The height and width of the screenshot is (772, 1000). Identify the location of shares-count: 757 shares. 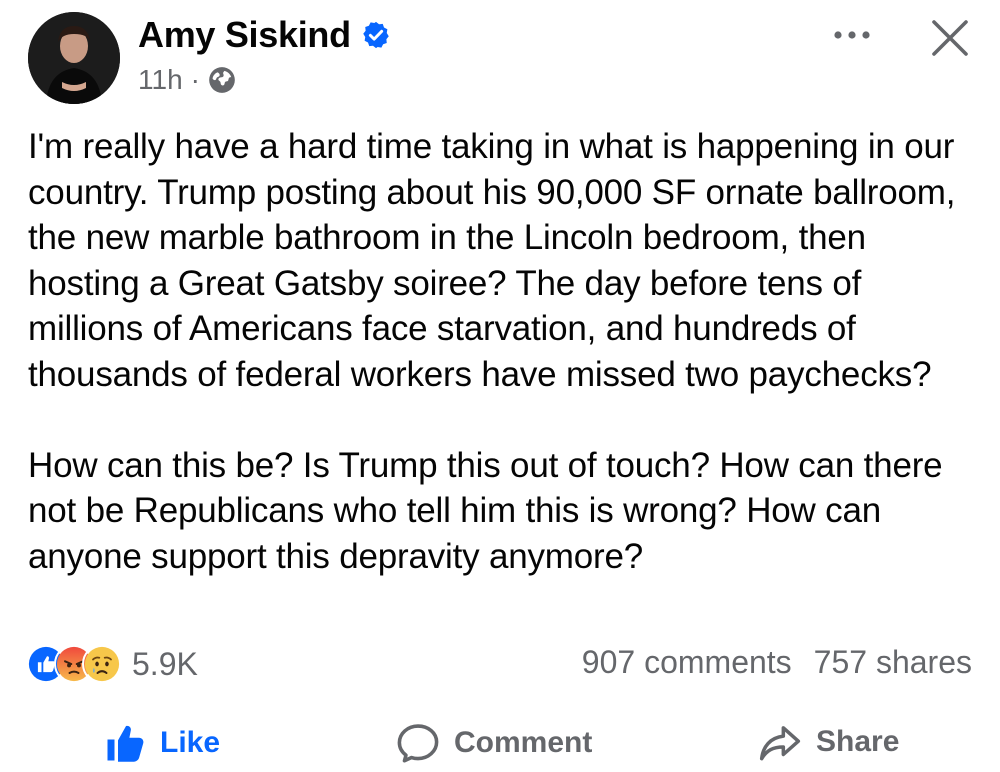
(893, 662).